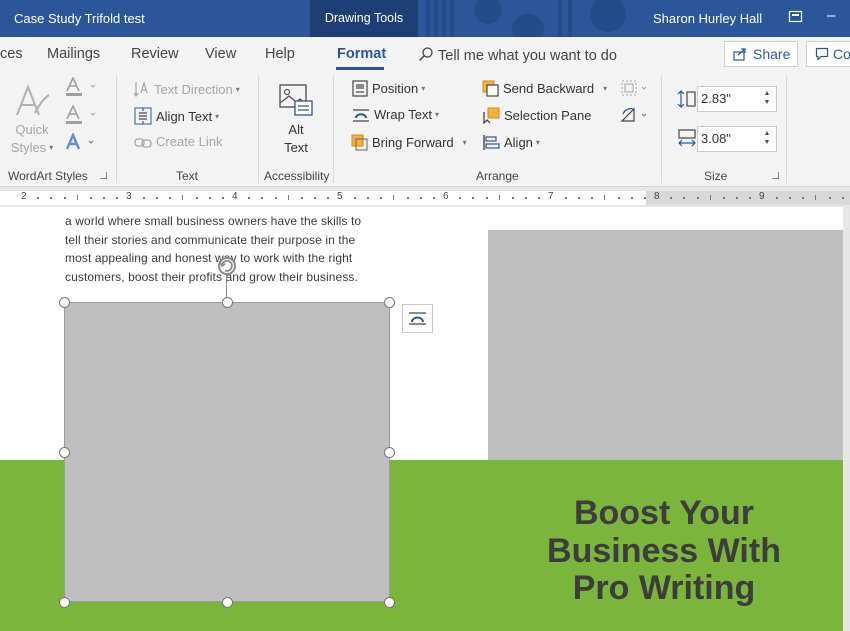 This screenshot has width=850, height=631. What do you see at coordinates (64, 602) in the screenshot?
I see `resize-handle-bottom-left` at bounding box center [64, 602].